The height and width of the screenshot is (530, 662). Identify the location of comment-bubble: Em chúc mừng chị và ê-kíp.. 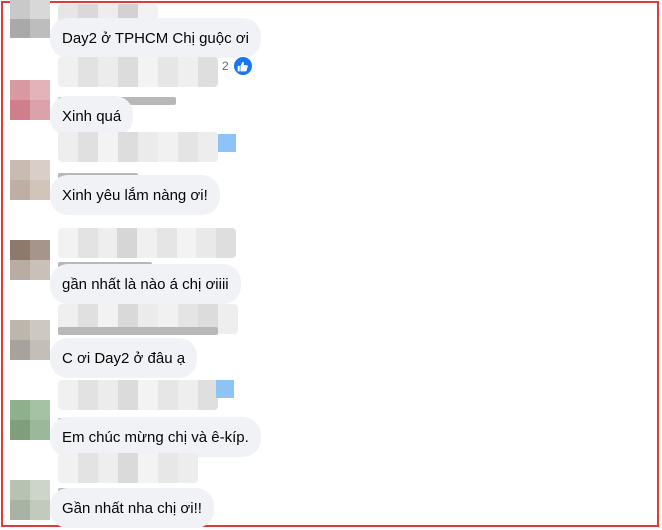
(155, 437).